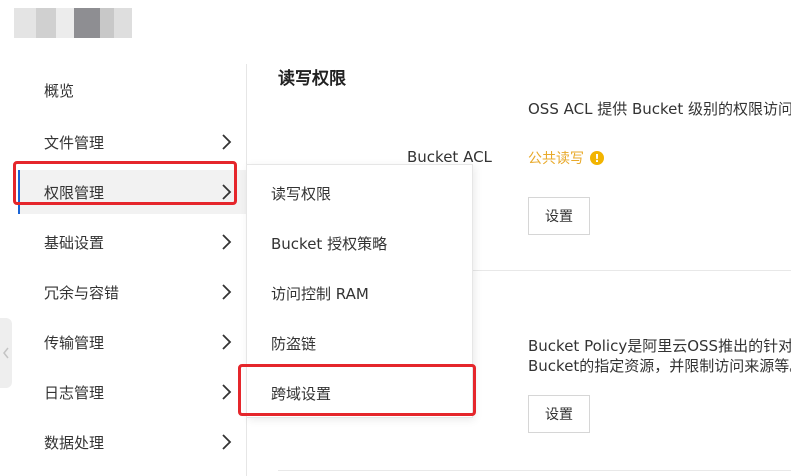 The height and width of the screenshot is (476, 791). I want to click on submenu-item-label: 访问控制 RAM, so click(320, 293).